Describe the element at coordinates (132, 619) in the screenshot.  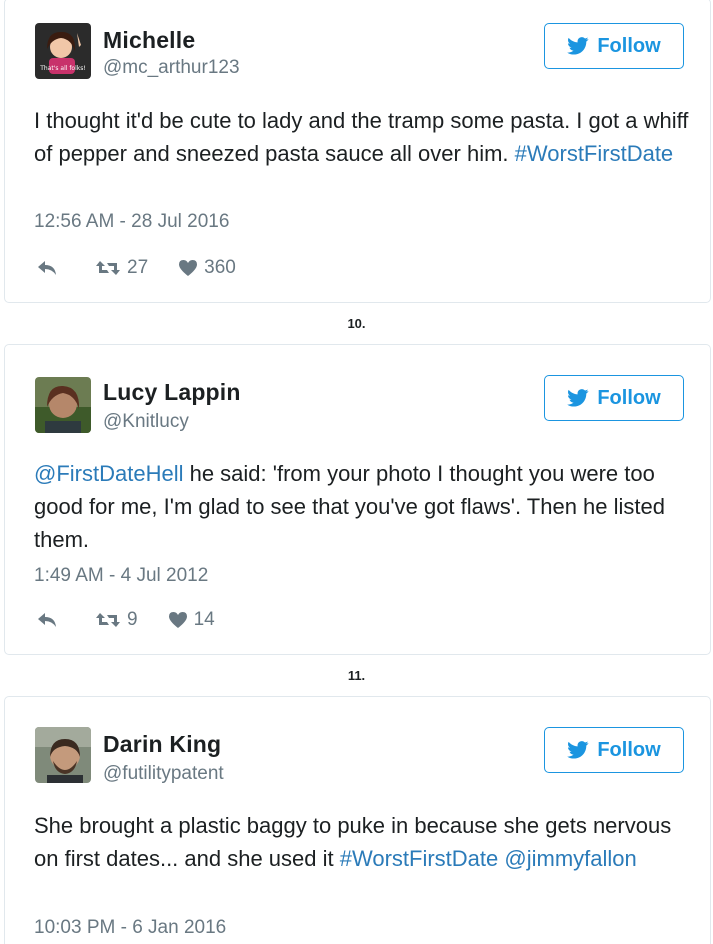
I see `retweet-count: 9` at that location.